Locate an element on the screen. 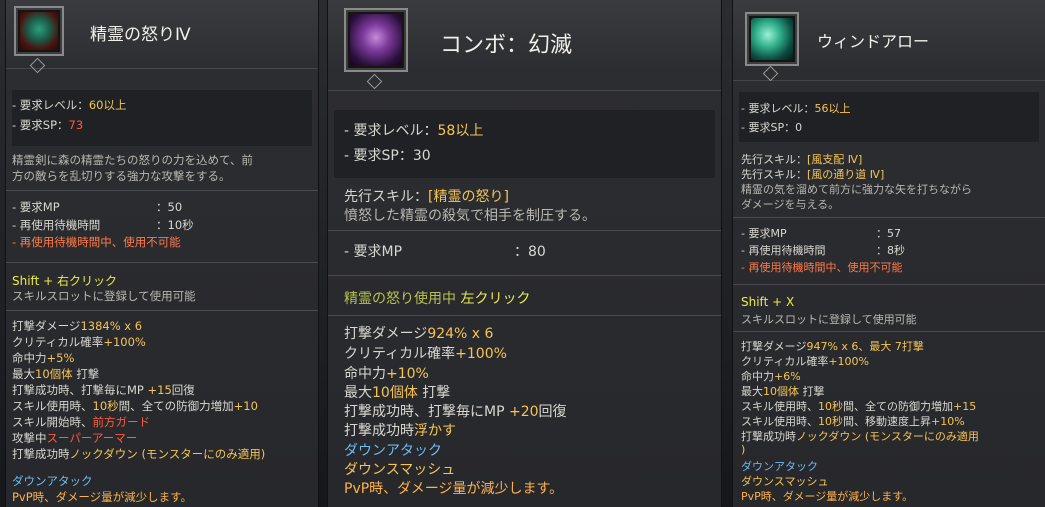 The height and width of the screenshot is (507, 1045). required-level: - 要求レベル：58以上 is located at coordinates (414, 131).